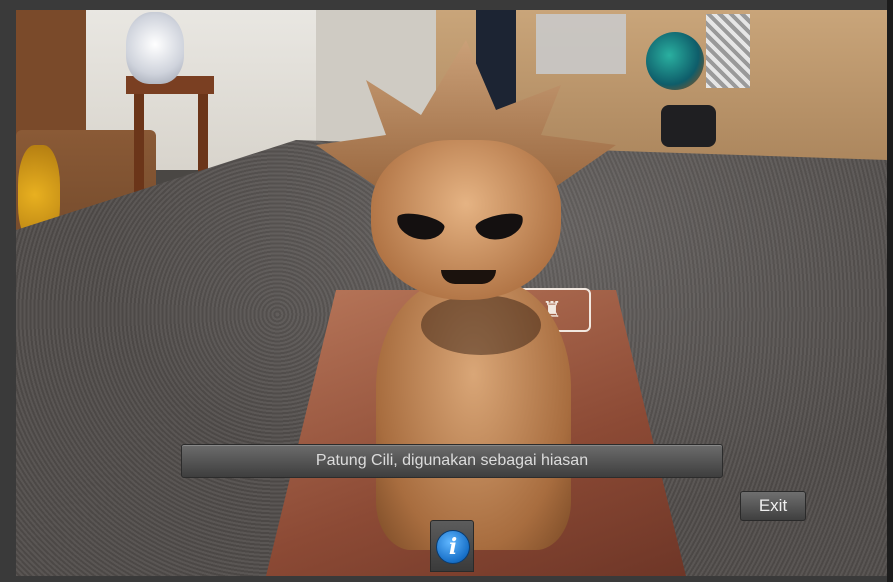 The width and height of the screenshot is (893, 582). Describe the element at coordinates (139, 149) in the screenshot. I see `stool-leg` at that location.